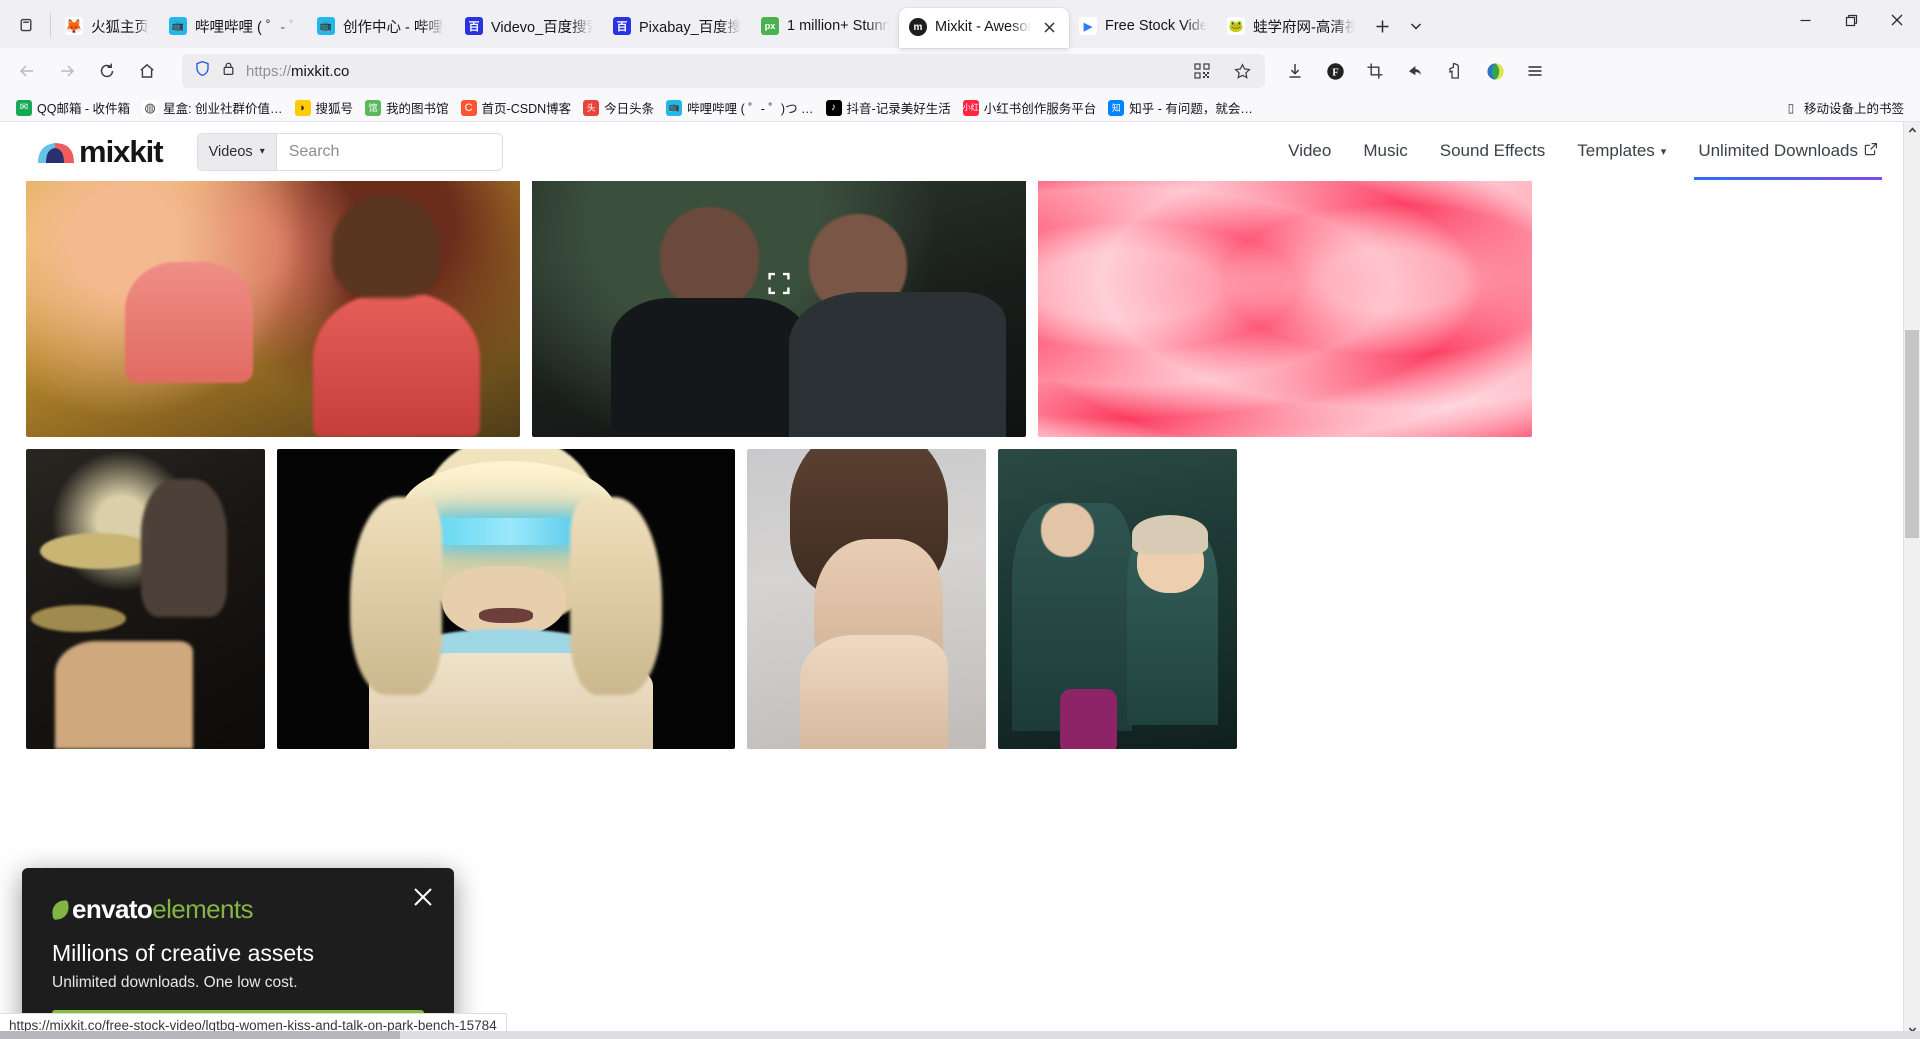 The image size is (1920, 1039). Describe the element at coordinates (1202, 71) in the screenshot. I see `qr-code-icon` at that location.